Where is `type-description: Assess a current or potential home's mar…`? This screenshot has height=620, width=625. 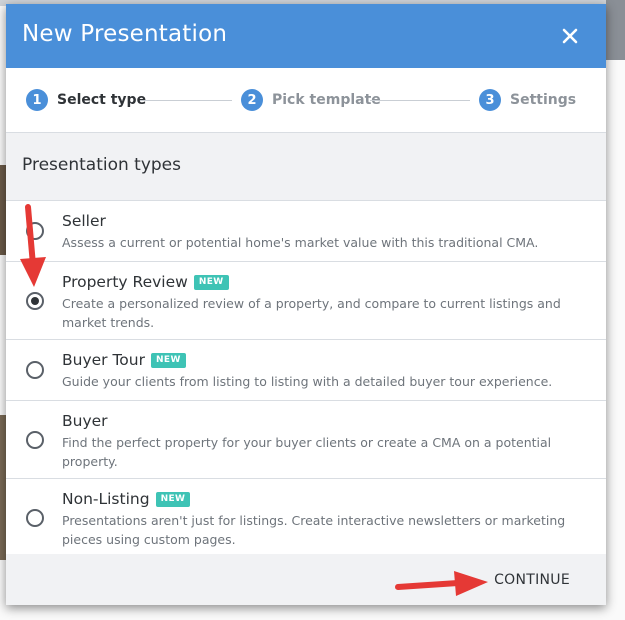
type-description: Assess a current or potential home's mar… is located at coordinates (300, 242).